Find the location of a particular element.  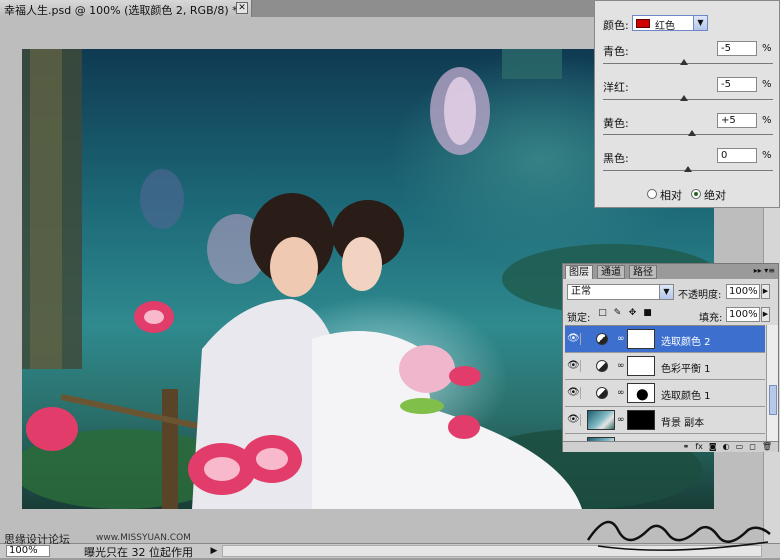

layer-name: 选取颜色 2 is located at coordinates (686, 342).